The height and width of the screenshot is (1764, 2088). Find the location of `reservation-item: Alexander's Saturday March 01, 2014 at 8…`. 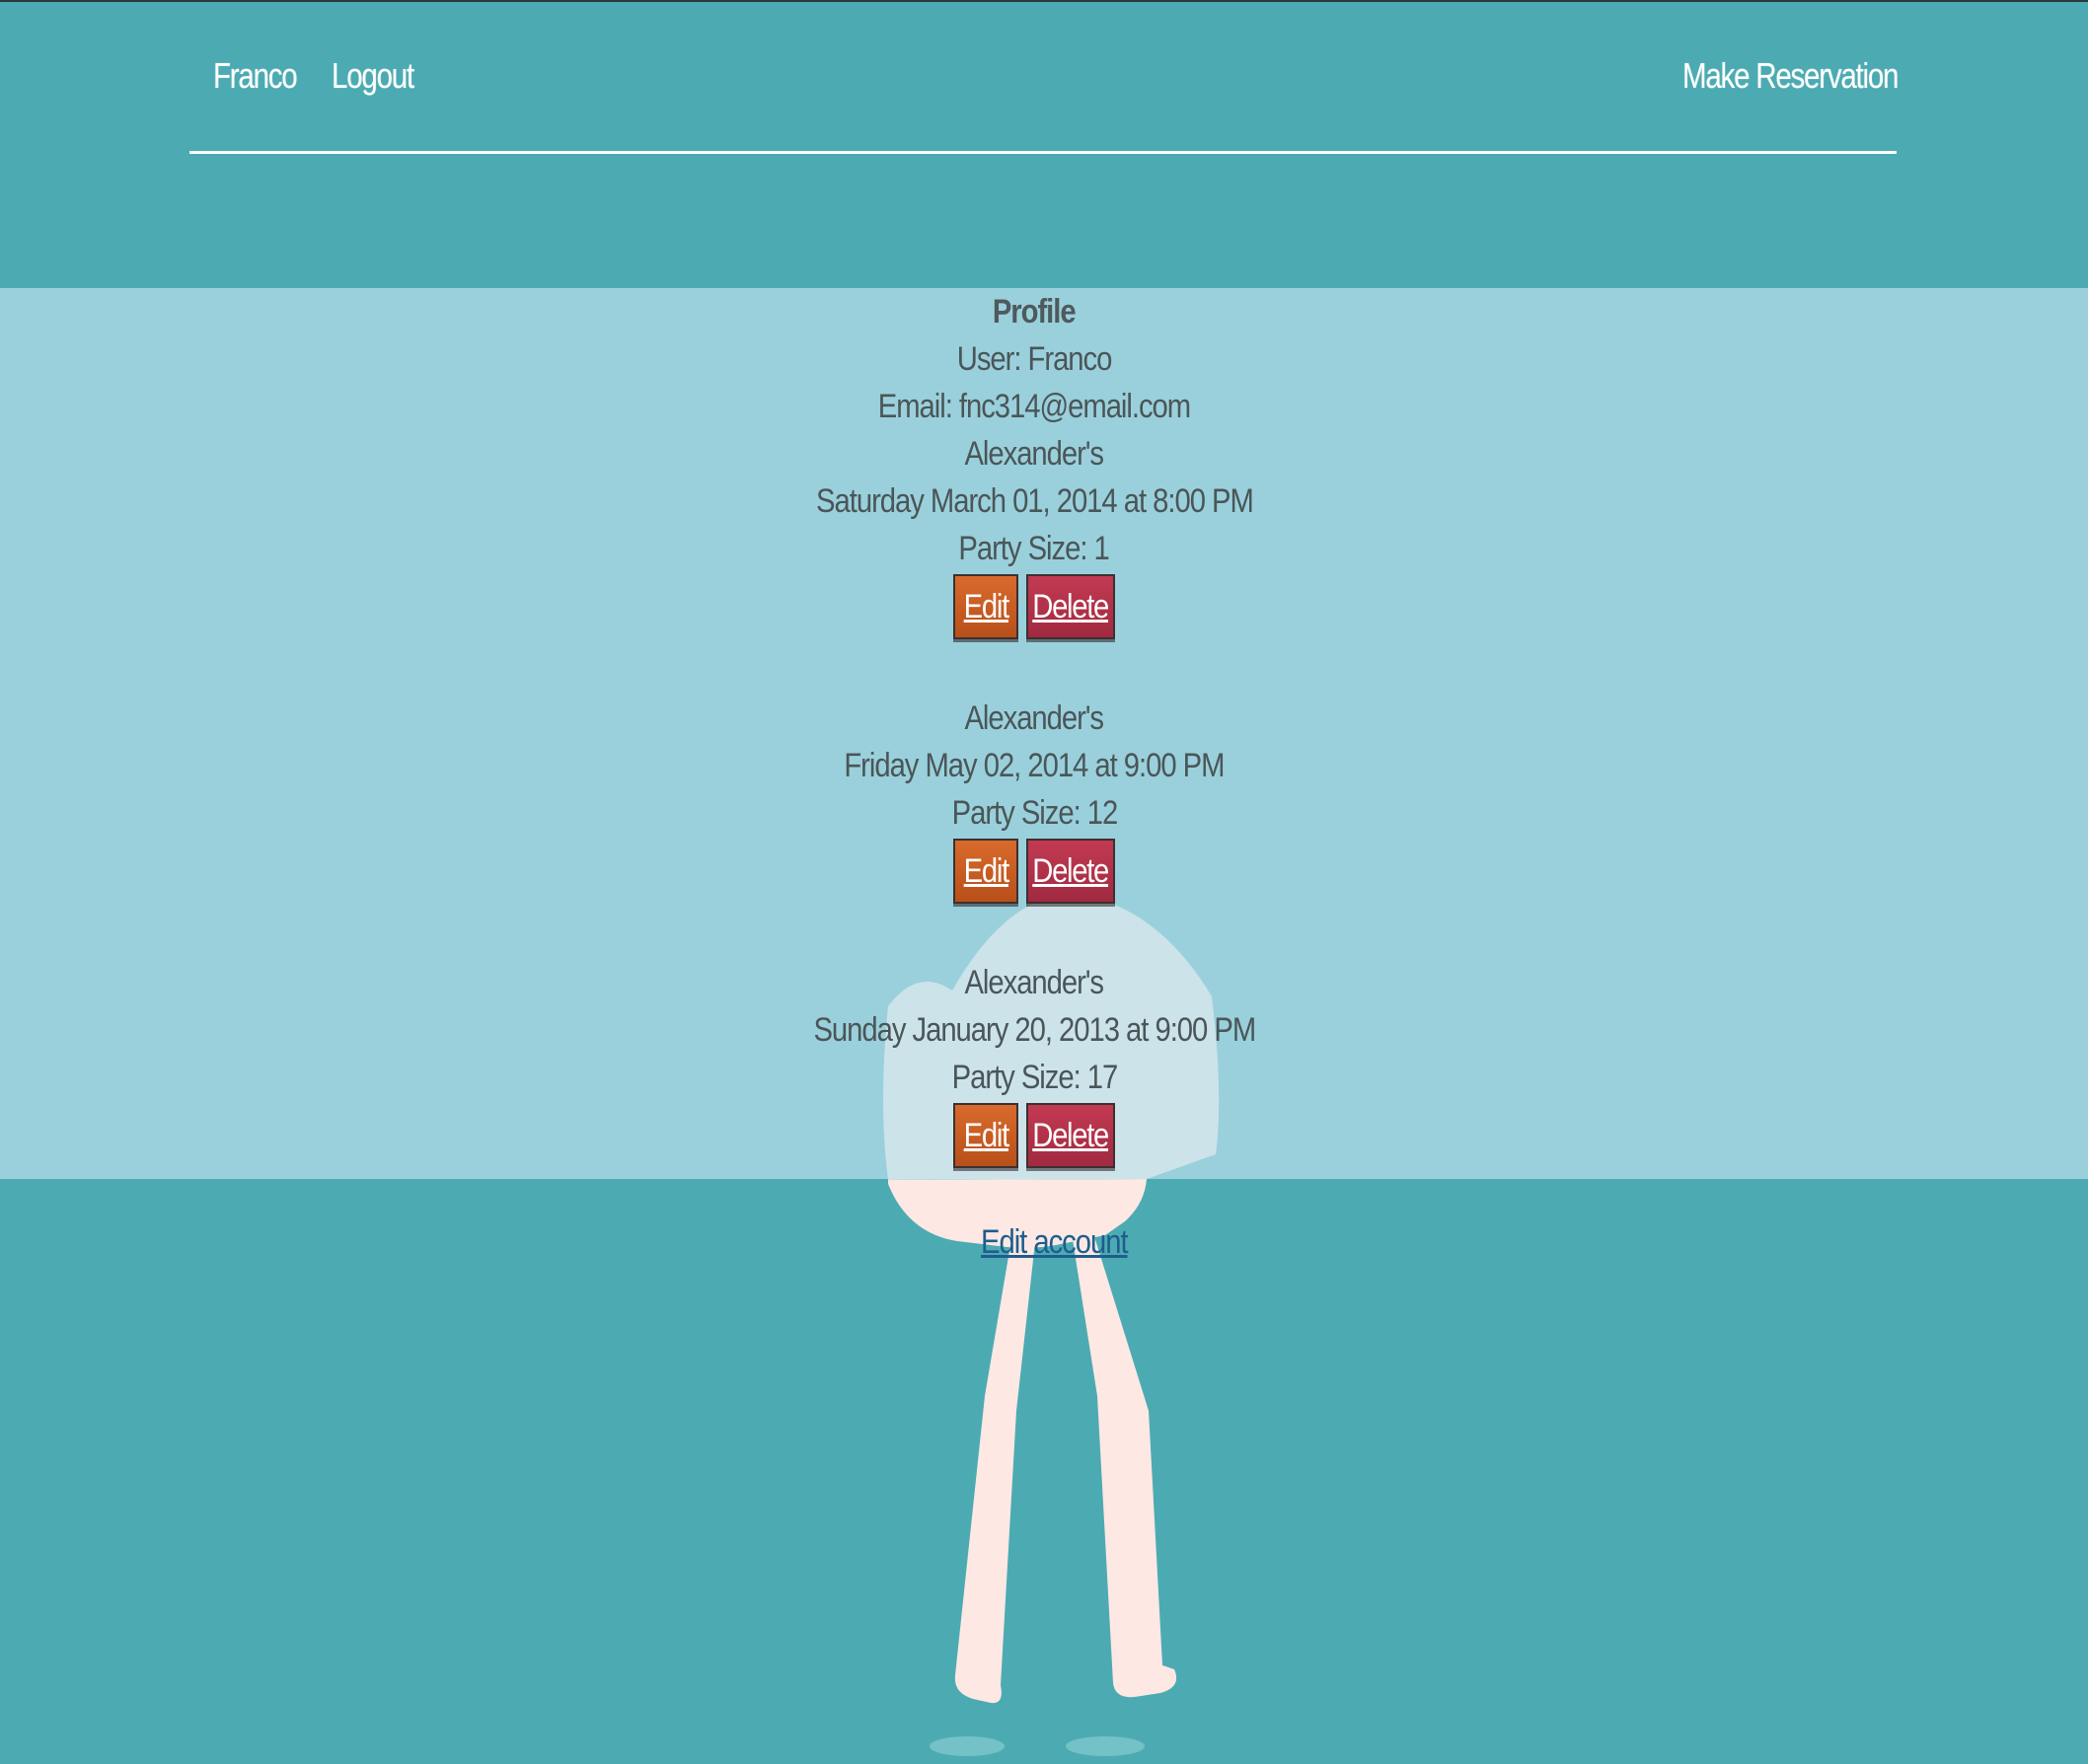

reservation-item: Alexander's Saturday March 01, 2014 at 8… is located at coordinates (1034, 537).